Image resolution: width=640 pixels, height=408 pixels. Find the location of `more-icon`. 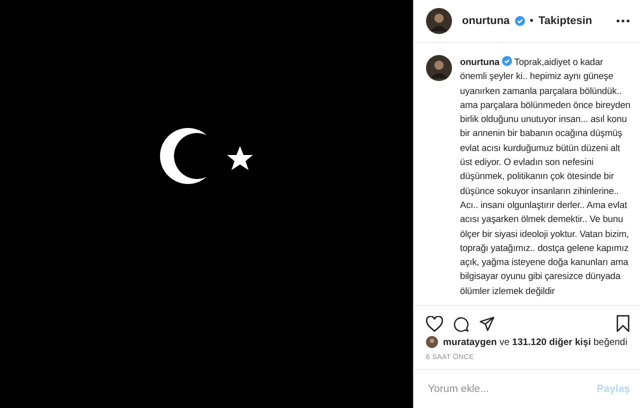

more-icon is located at coordinates (623, 21).